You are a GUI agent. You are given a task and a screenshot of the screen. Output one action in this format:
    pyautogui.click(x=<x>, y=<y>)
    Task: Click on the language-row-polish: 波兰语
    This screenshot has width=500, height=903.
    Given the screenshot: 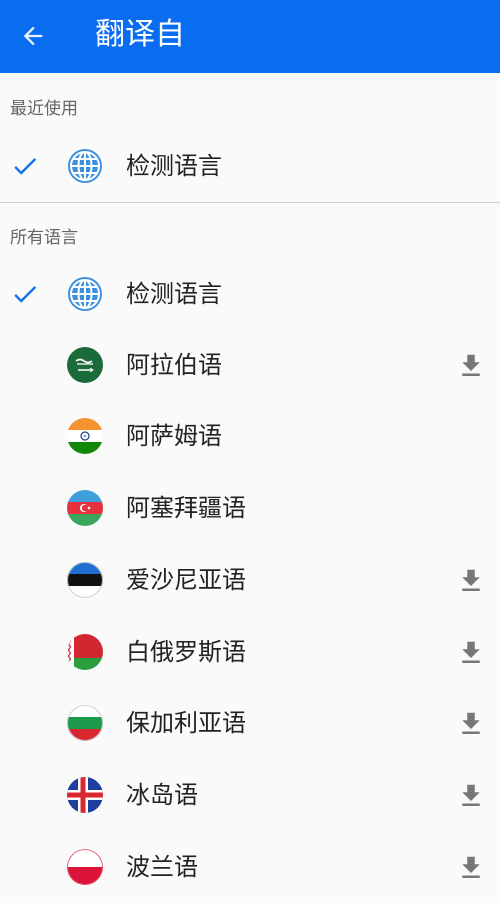 What is the action you would take?
    pyautogui.click(x=250, y=867)
    